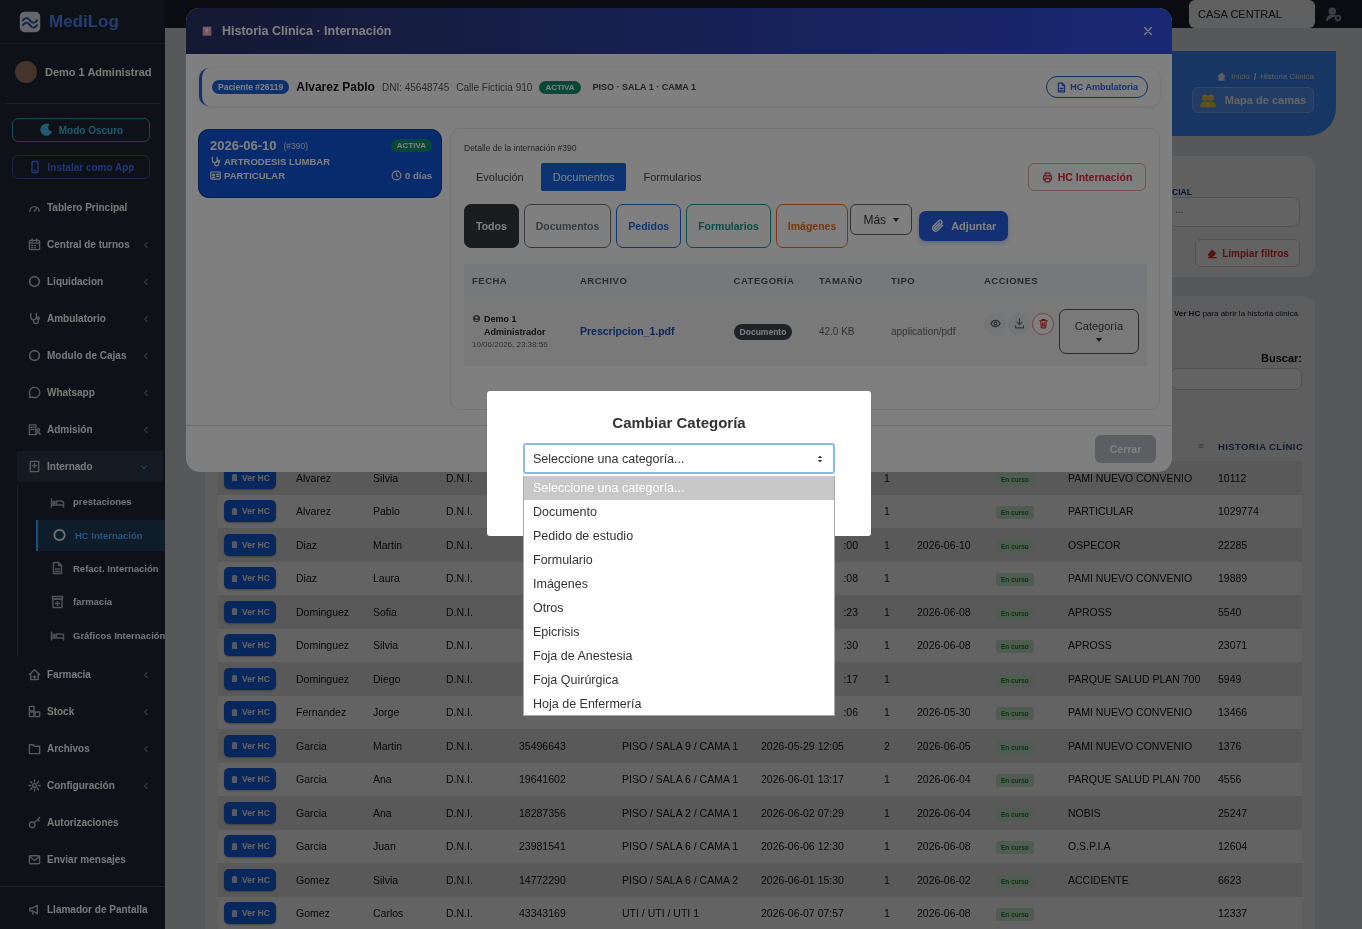 The height and width of the screenshot is (929, 1362). Describe the element at coordinates (1090, 645) in the screenshot. I see `table-cell: APROSS` at that location.